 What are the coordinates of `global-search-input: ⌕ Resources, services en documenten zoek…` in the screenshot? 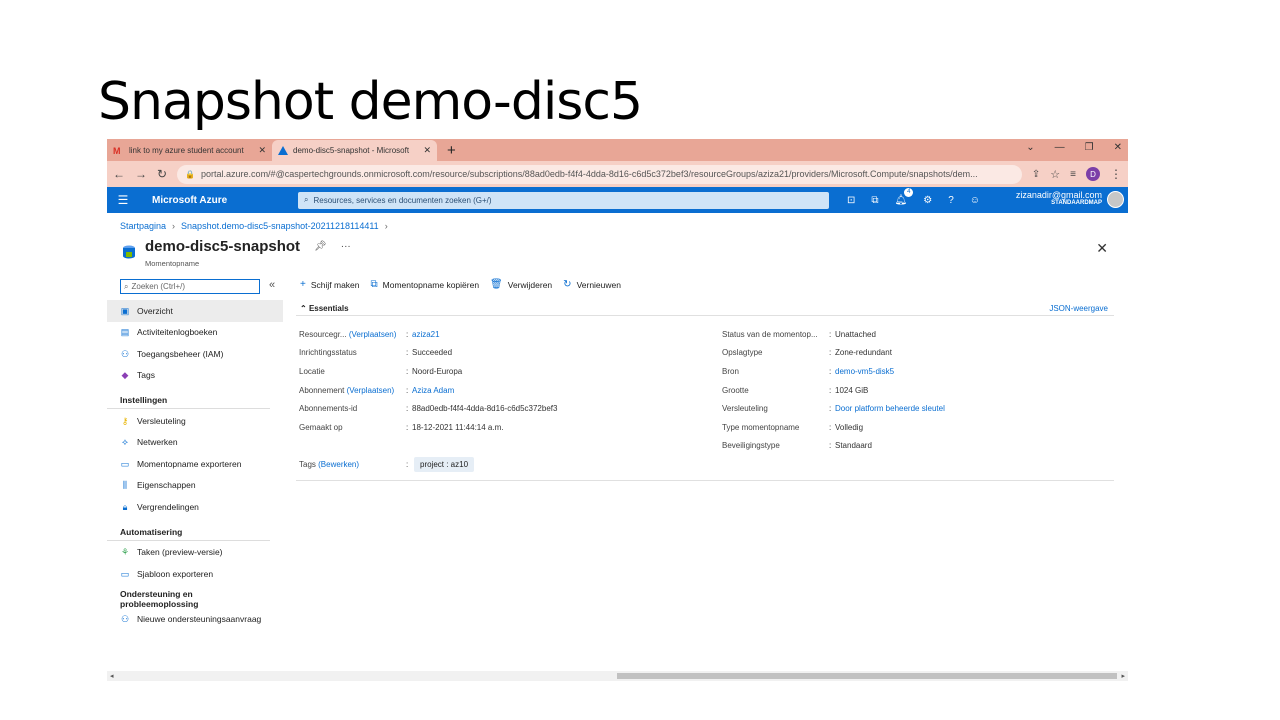 It's located at (563, 200).